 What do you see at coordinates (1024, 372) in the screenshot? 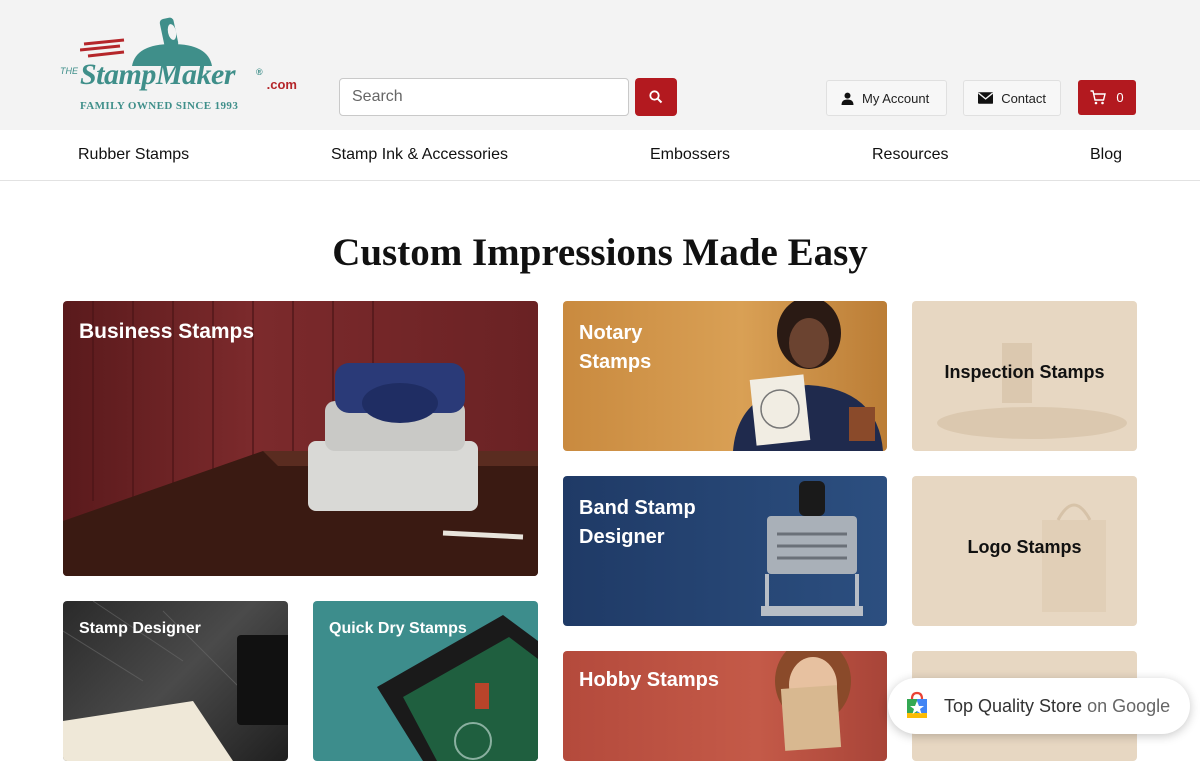
I see `tile-label-inspection-stamps: Inspection Stamps` at bounding box center [1024, 372].